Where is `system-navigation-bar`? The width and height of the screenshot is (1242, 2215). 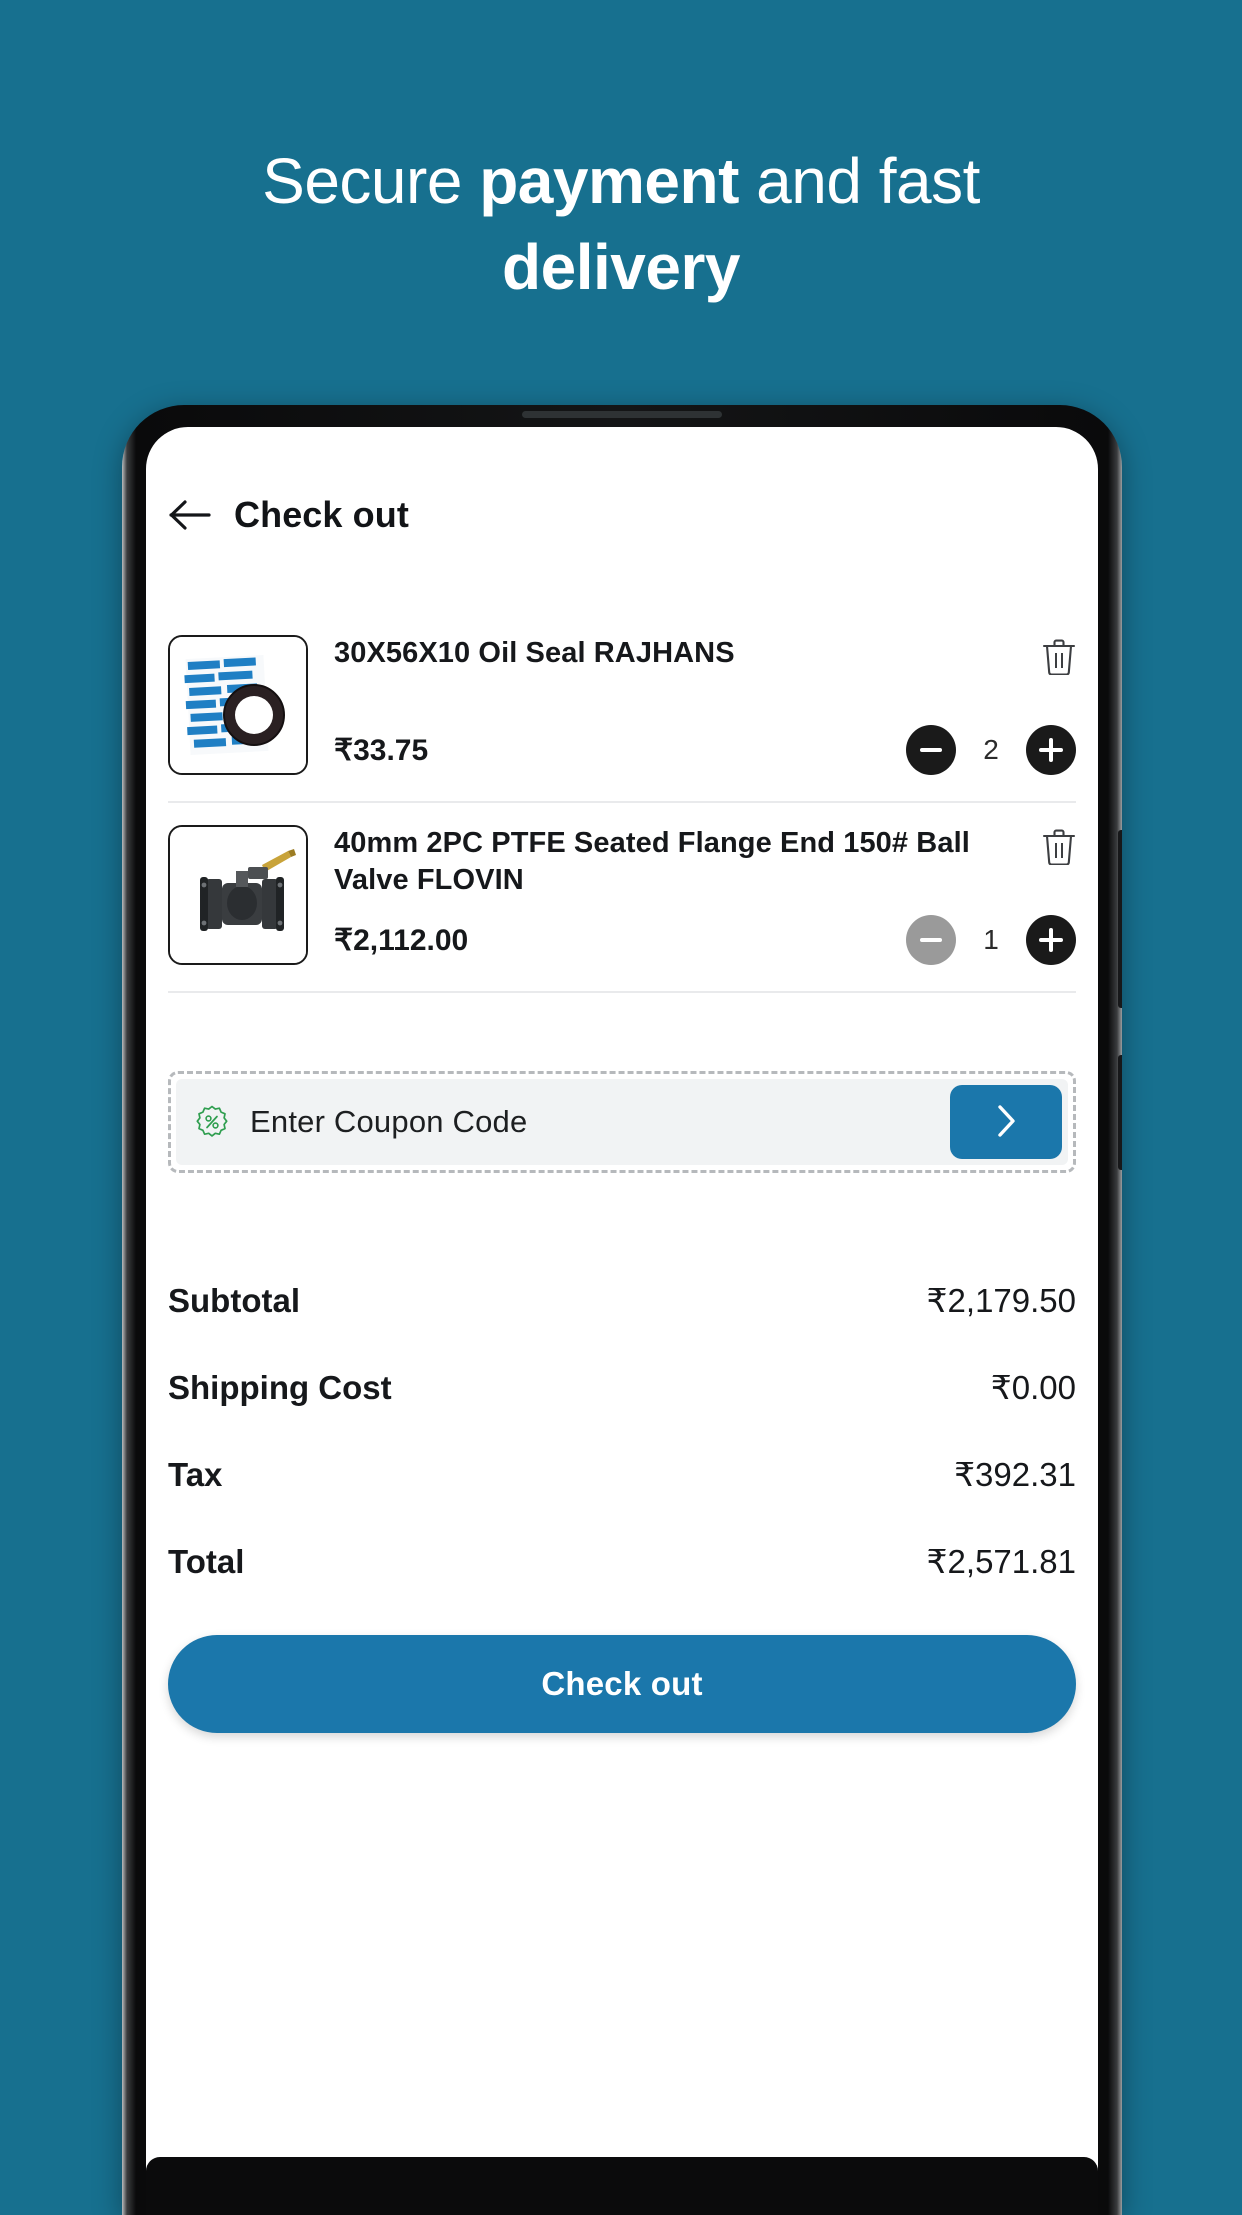
system-navigation-bar is located at coordinates (622, 2186).